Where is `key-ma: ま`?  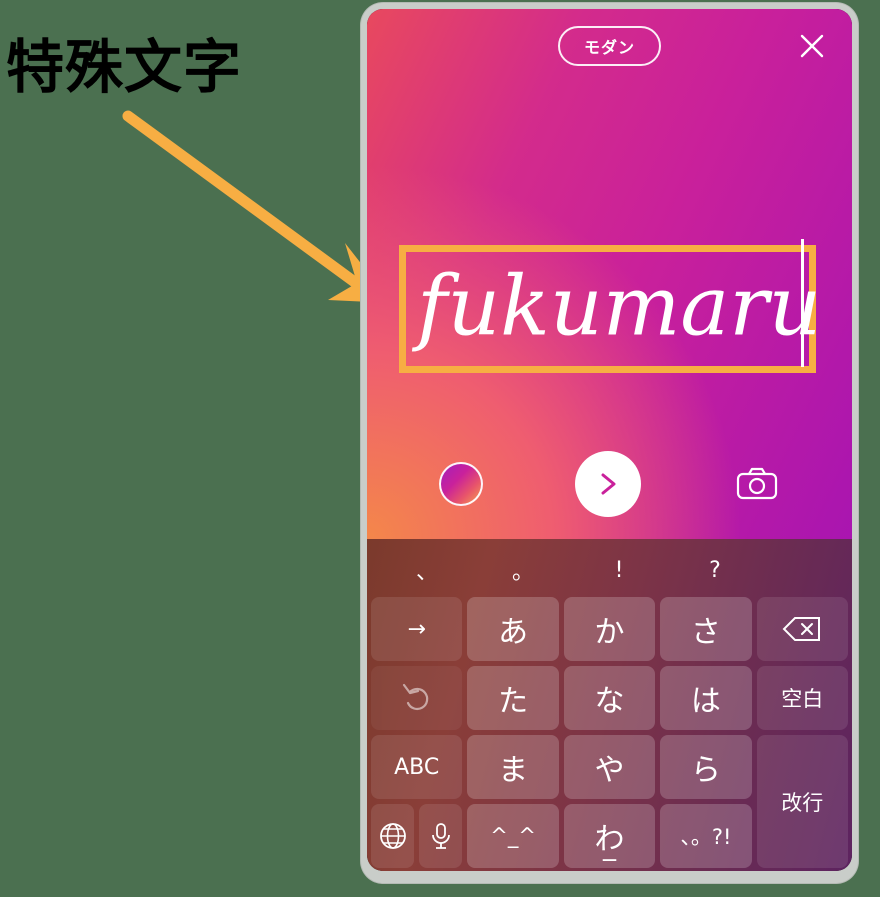
key-ma: ま is located at coordinates (513, 767).